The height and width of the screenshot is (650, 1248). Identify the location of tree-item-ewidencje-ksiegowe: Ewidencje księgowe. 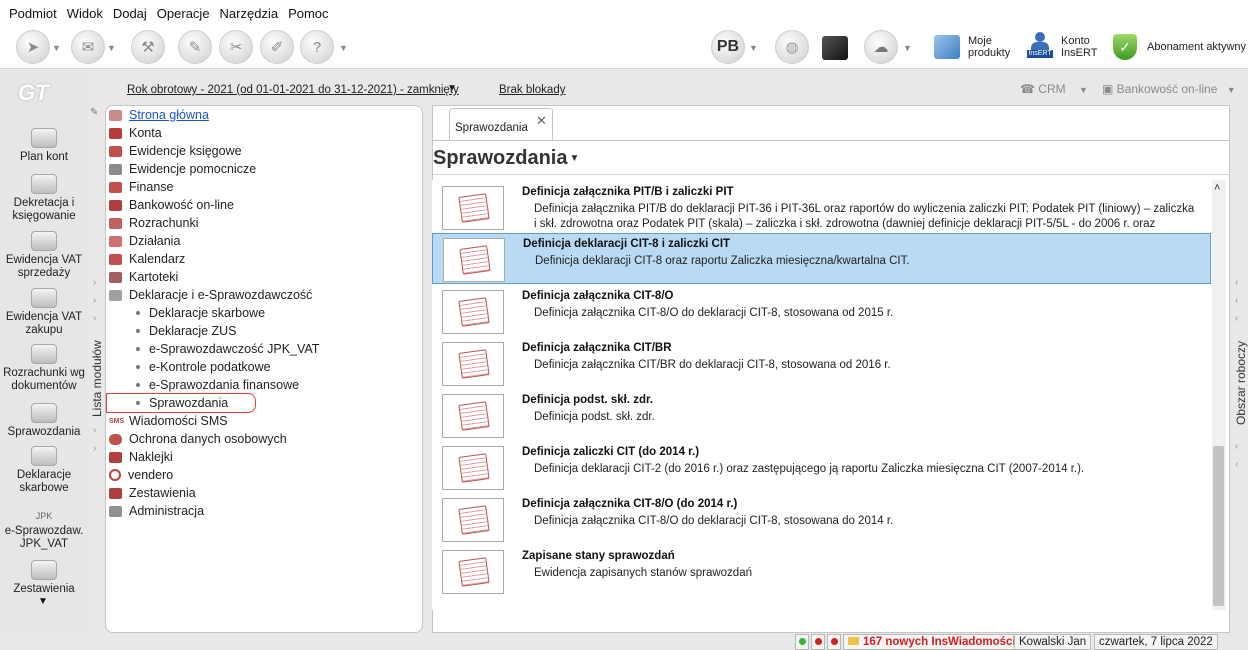
(175, 151).